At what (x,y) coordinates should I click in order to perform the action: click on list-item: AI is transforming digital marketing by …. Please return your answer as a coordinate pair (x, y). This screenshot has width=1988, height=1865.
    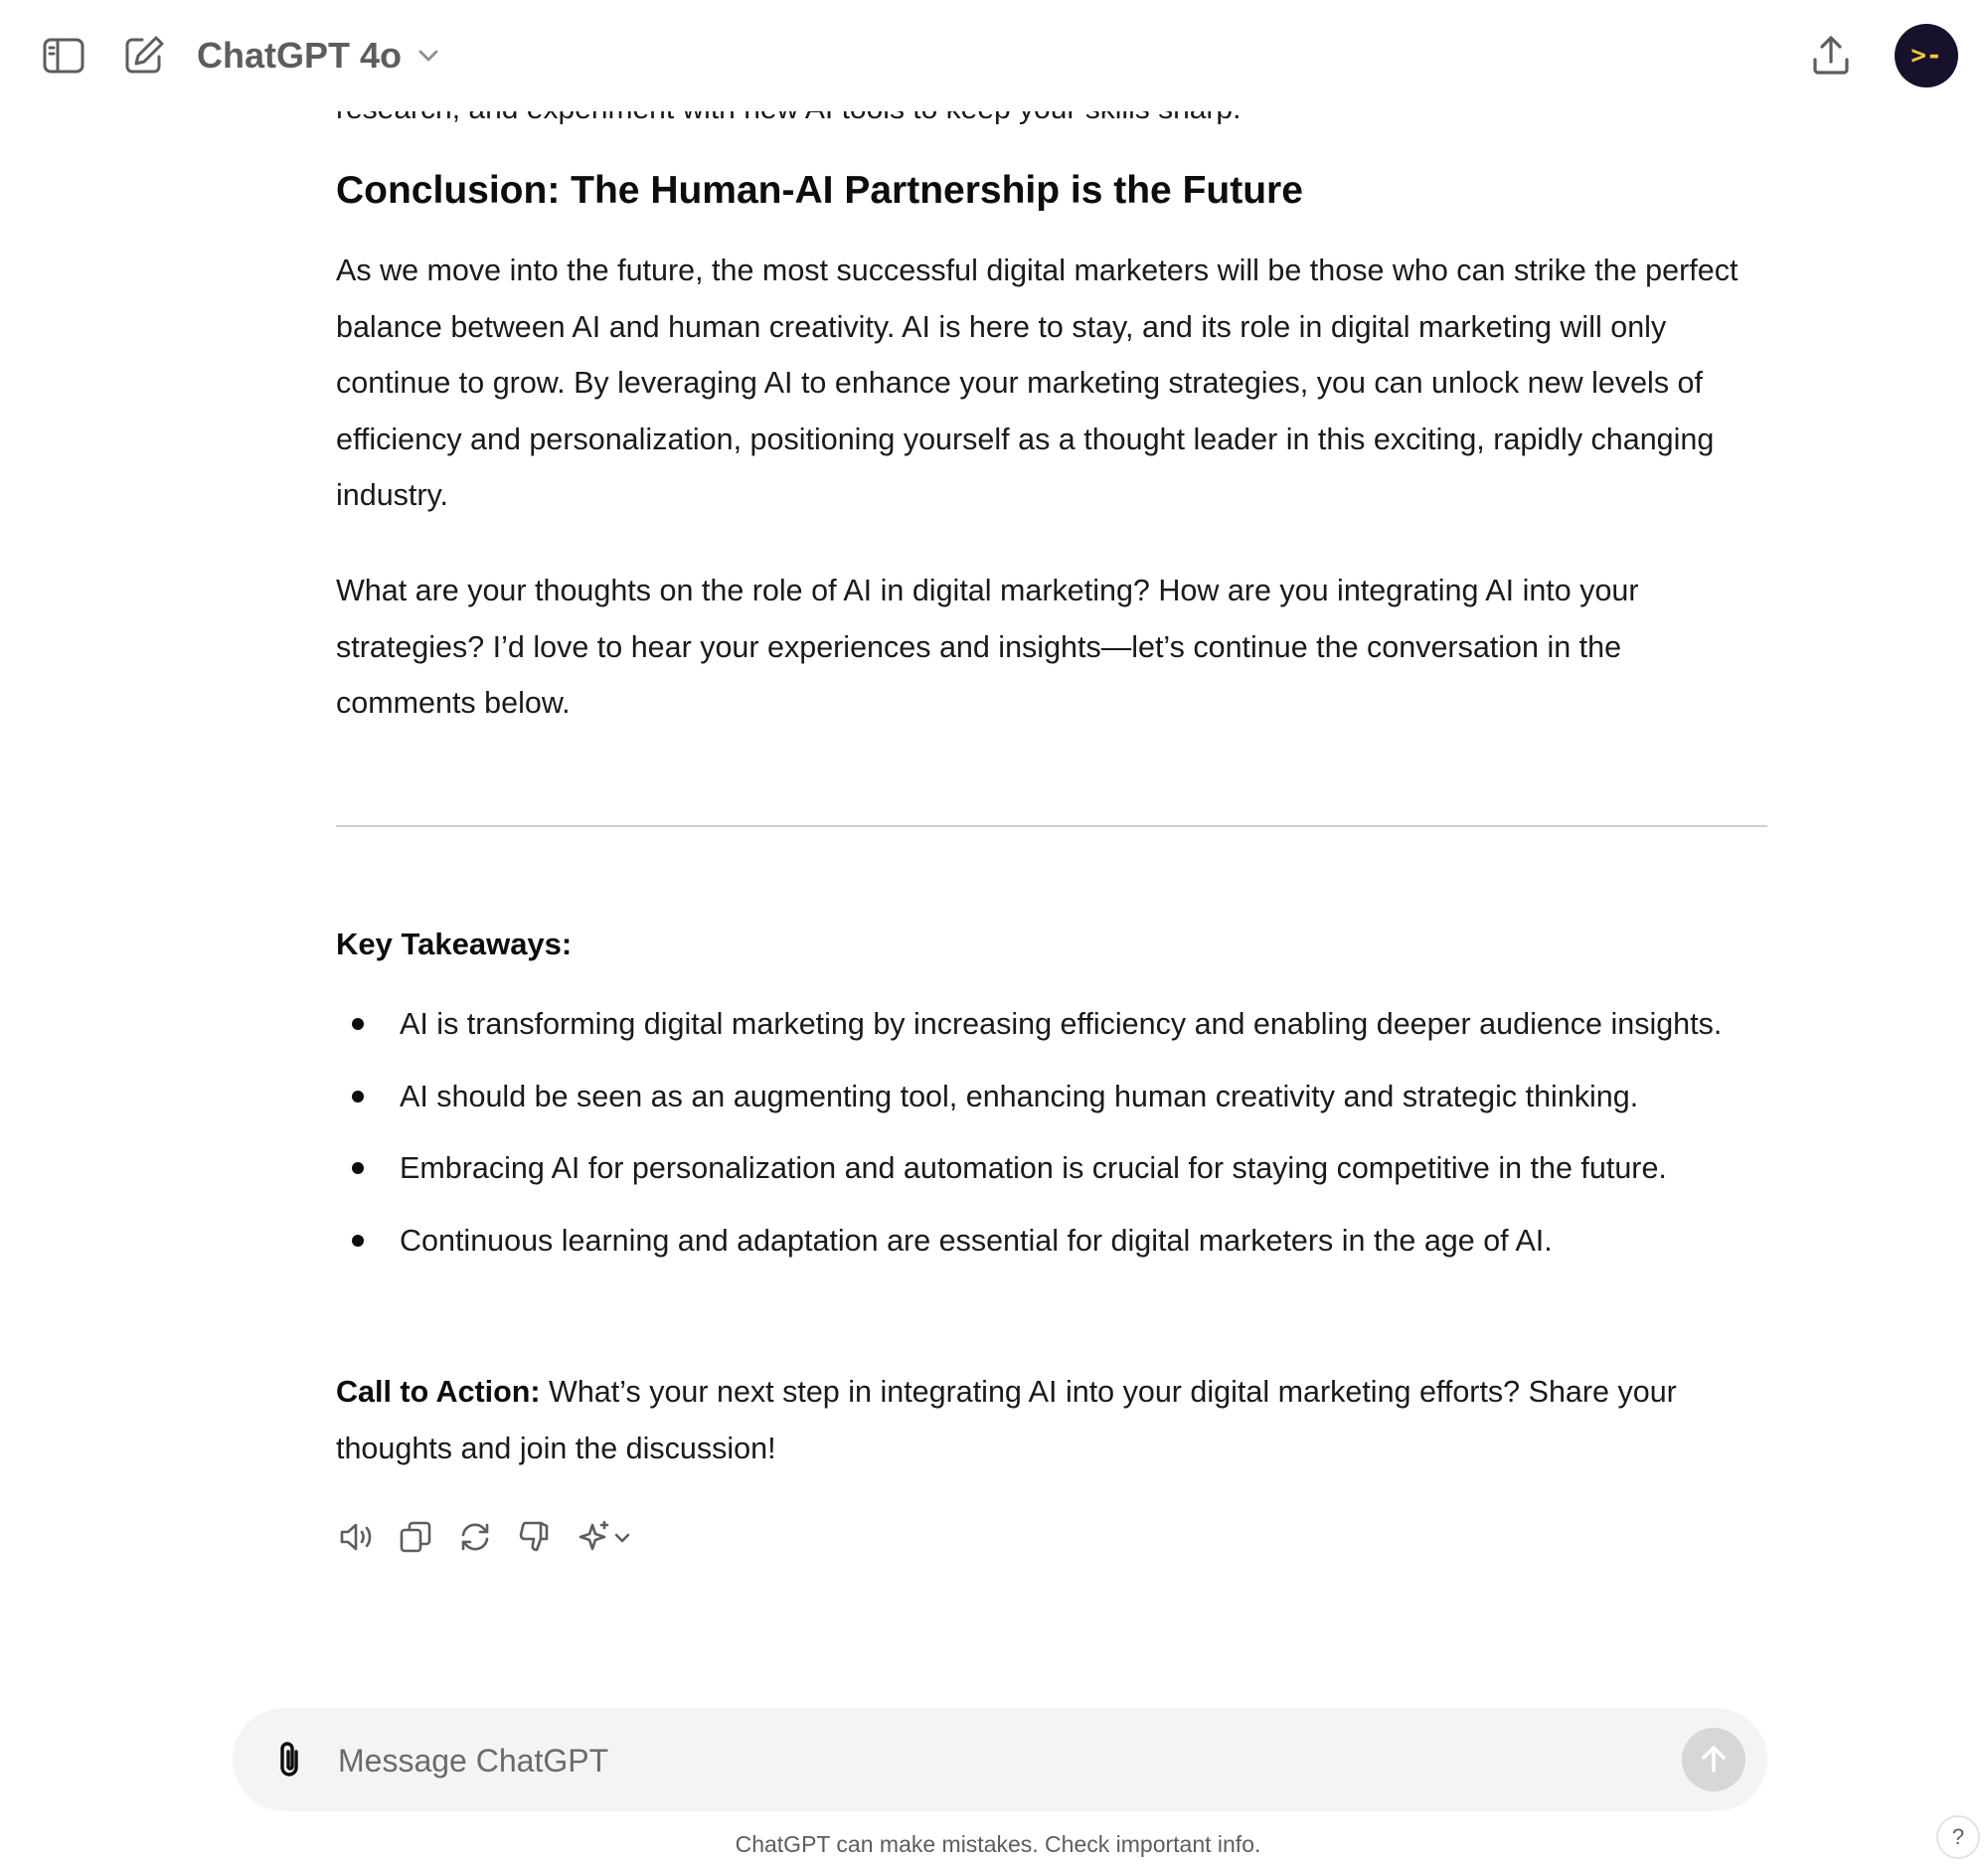
    Looking at the image, I should click on (1051, 1024).